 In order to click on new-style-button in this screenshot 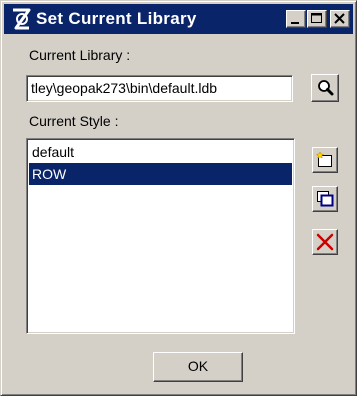, I will do `click(325, 160)`.